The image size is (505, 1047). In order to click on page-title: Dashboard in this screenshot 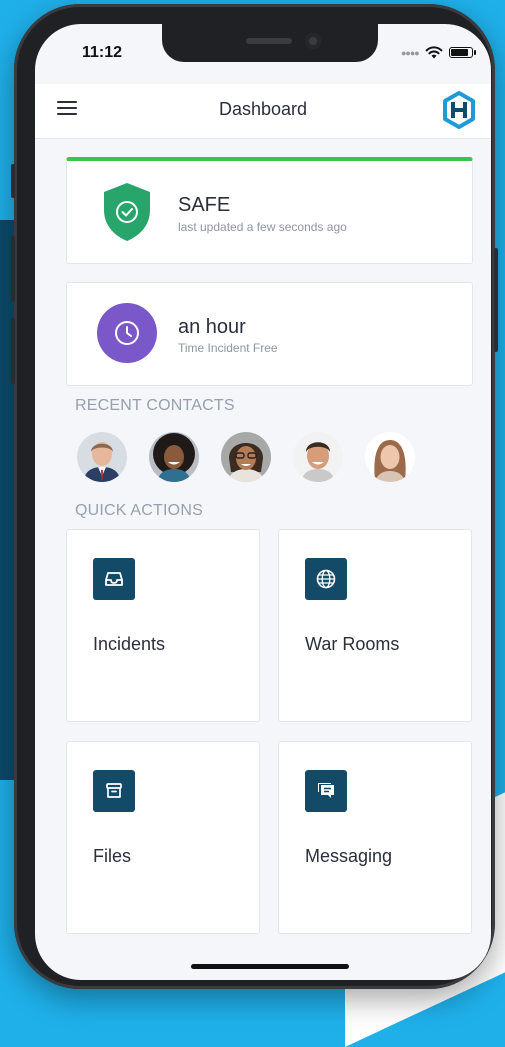, I will do `click(263, 109)`.